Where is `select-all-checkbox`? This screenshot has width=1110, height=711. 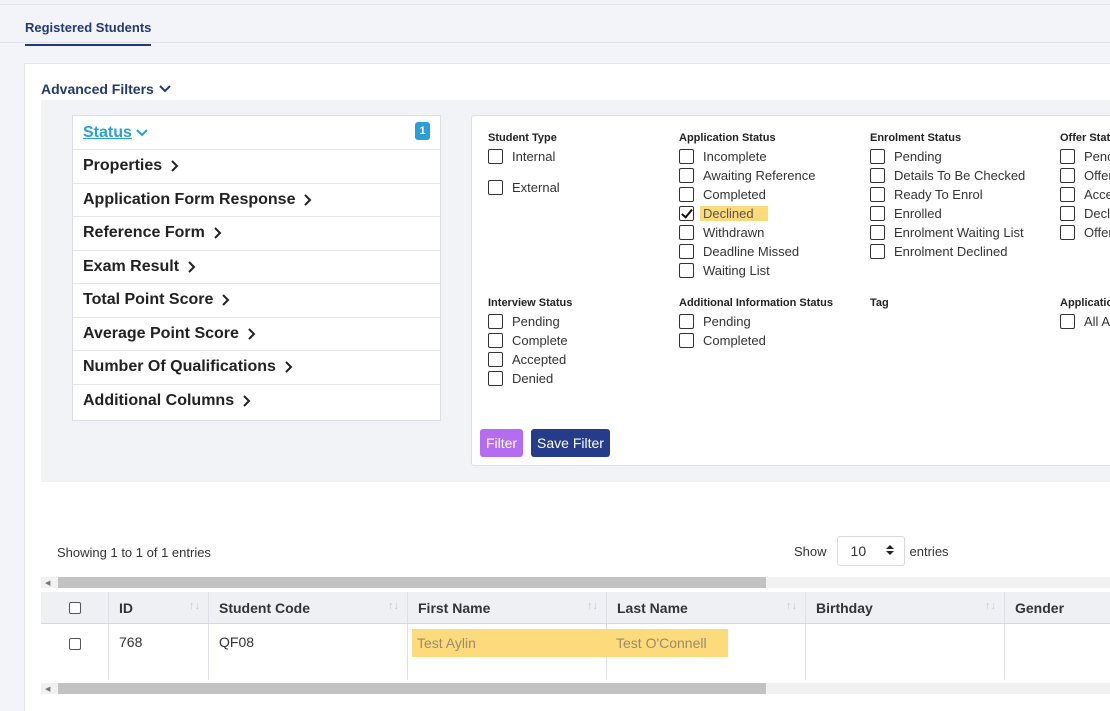 select-all-checkbox is located at coordinates (74, 607).